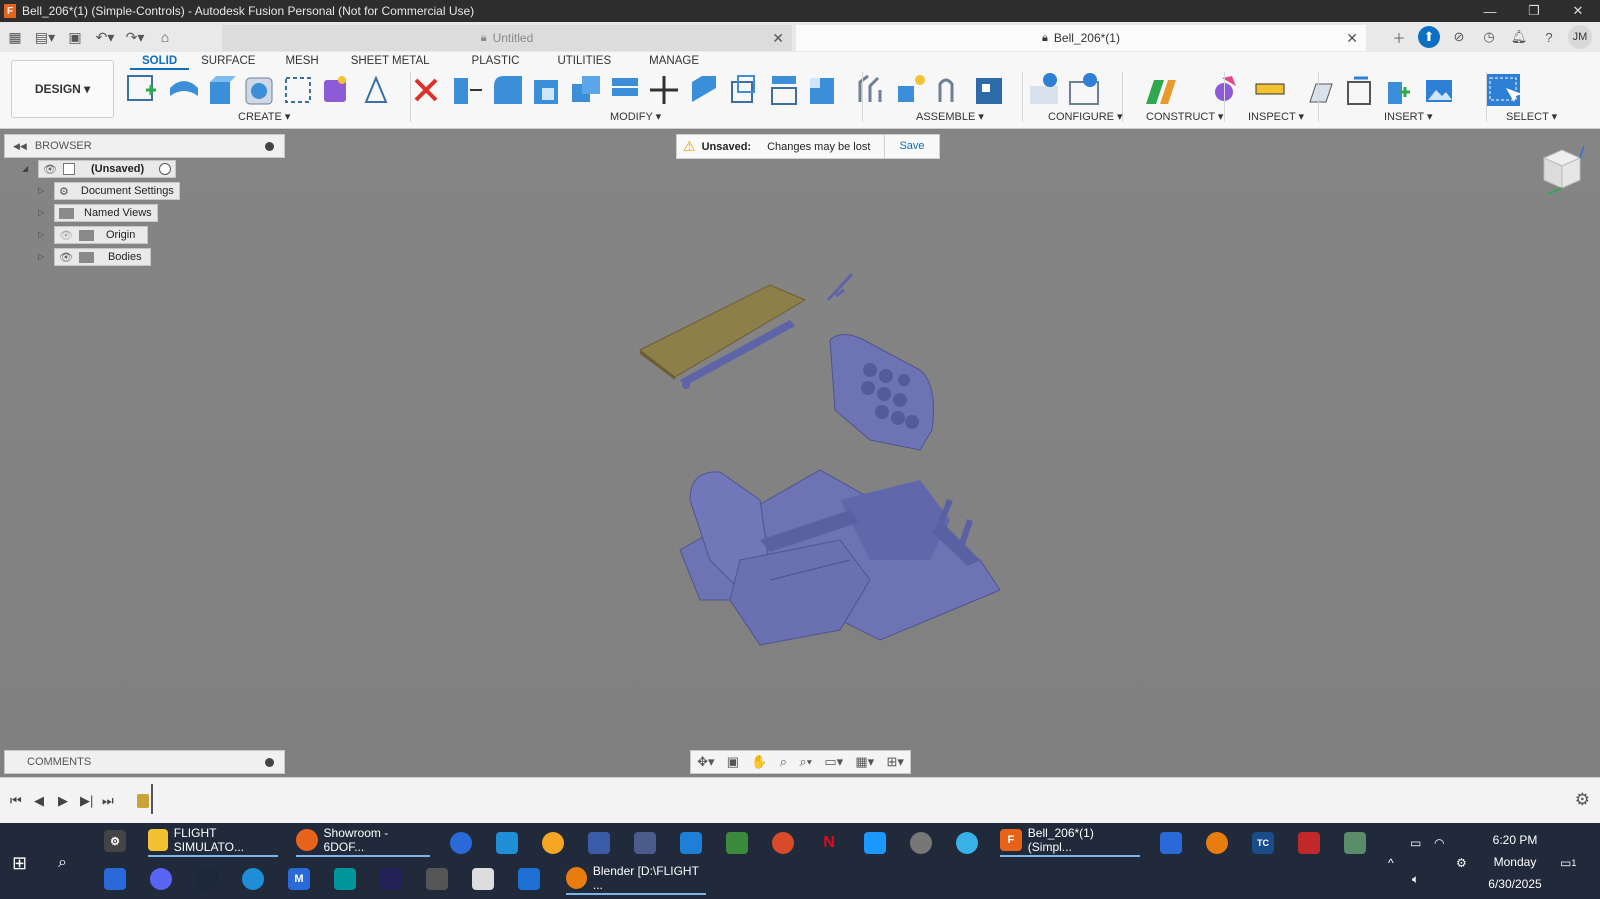 This screenshot has height=899, width=1600. Describe the element at coordinates (1515, 862) in the screenshot. I see `system-clock: 6:20 PM Monday 6/30/2025` at that location.